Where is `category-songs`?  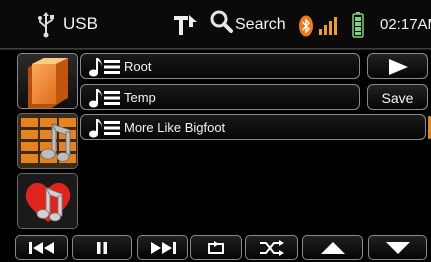
category-songs is located at coordinates (47, 141).